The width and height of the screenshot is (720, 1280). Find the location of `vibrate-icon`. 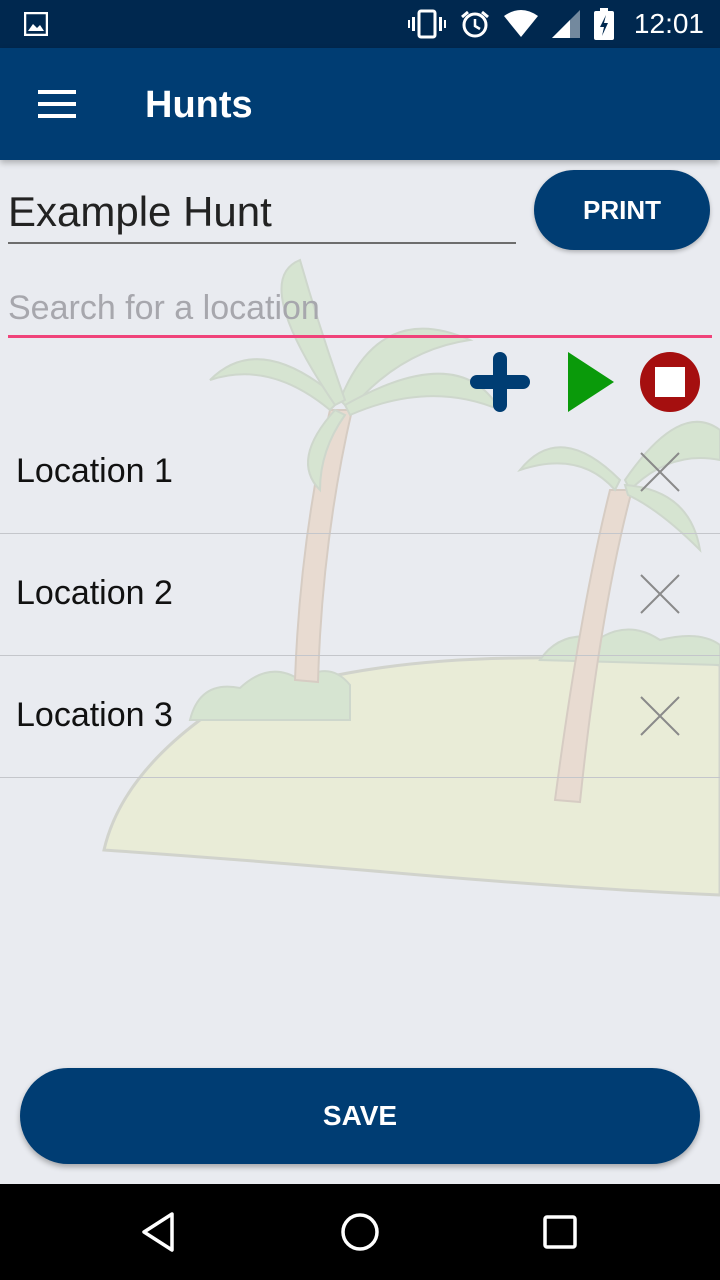

vibrate-icon is located at coordinates (426, 24).